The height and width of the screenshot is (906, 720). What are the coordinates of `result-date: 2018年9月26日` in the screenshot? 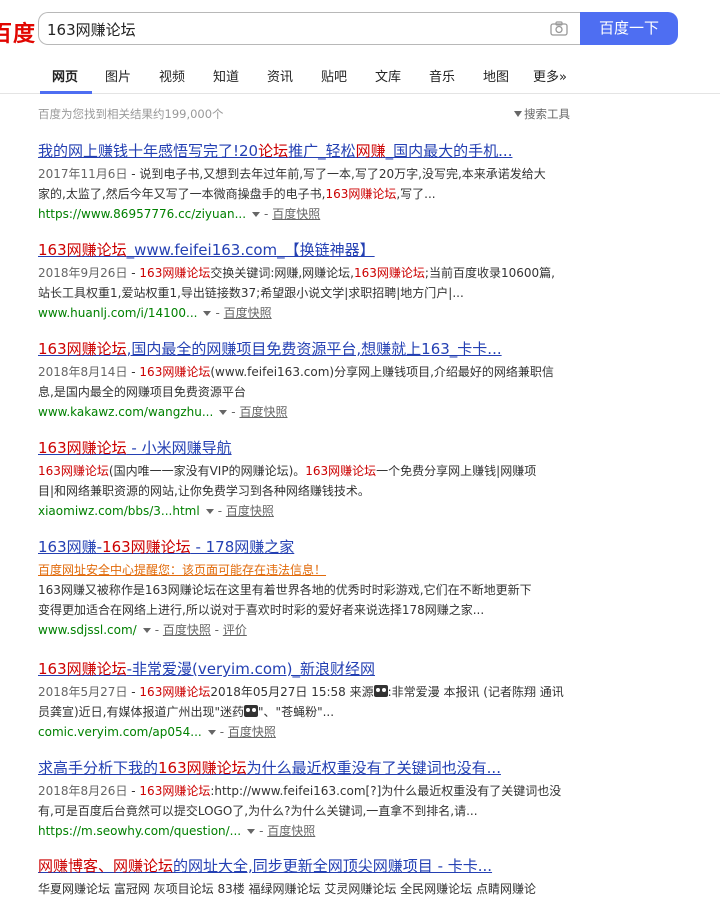 It's located at (83, 273).